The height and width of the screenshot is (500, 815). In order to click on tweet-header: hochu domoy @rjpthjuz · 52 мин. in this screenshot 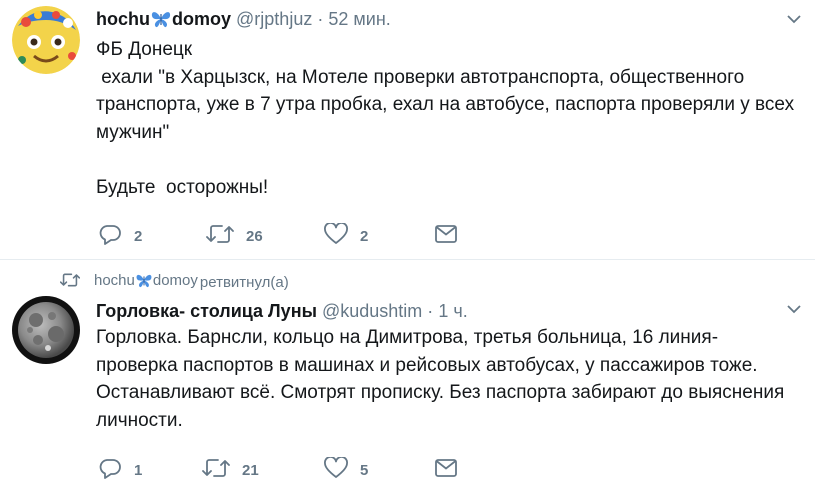, I will do `click(243, 20)`.